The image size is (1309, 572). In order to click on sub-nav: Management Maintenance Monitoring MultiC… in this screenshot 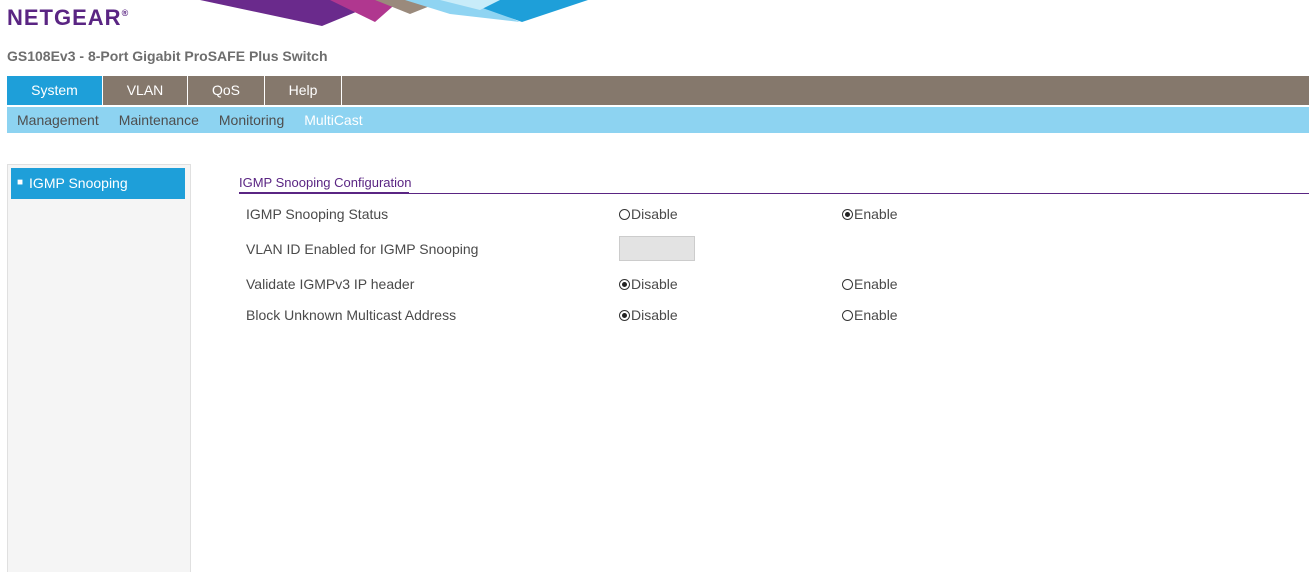, I will do `click(658, 120)`.